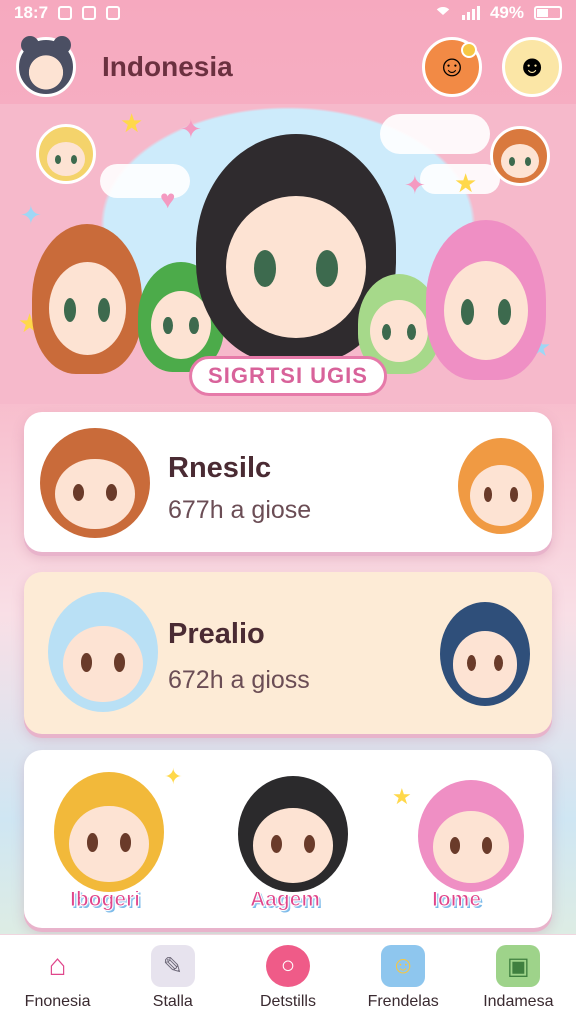 This screenshot has width=576, height=1024. What do you see at coordinates (105, 900) in the screenshot?
I see `character-label: Ibogeri` at bounding box center [105, 900].